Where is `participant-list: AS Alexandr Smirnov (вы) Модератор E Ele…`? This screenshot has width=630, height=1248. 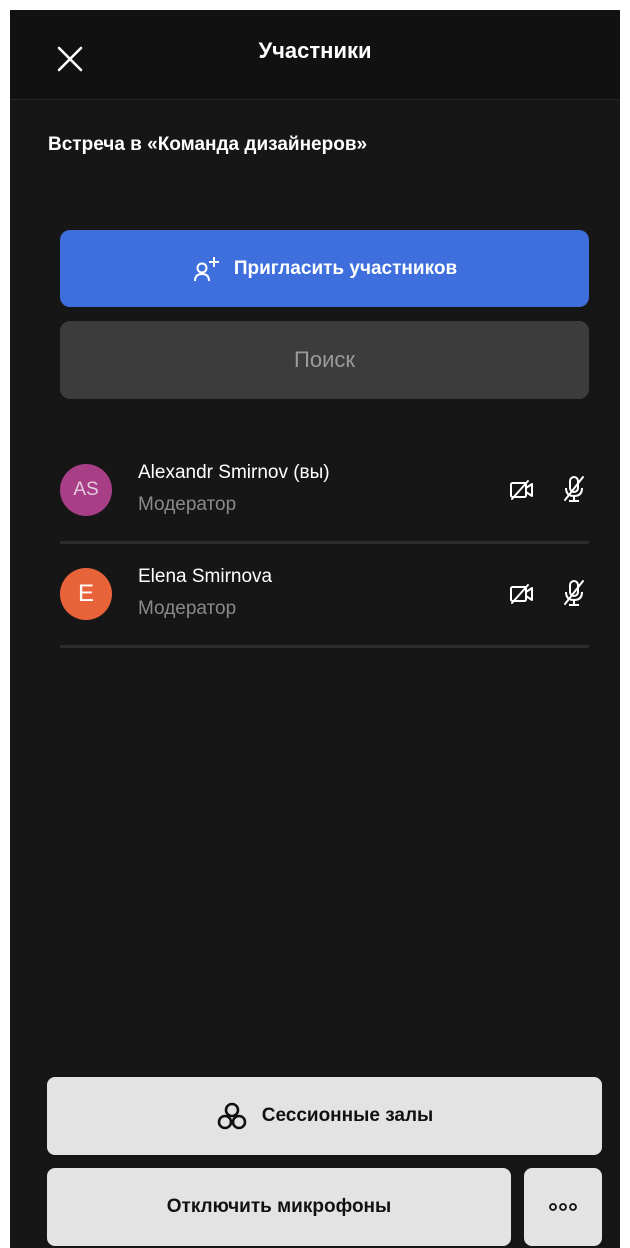 participant-list: AS Alexandr Smirnov (вы) Модератор E Ele… is located at coordinates (324, 544).